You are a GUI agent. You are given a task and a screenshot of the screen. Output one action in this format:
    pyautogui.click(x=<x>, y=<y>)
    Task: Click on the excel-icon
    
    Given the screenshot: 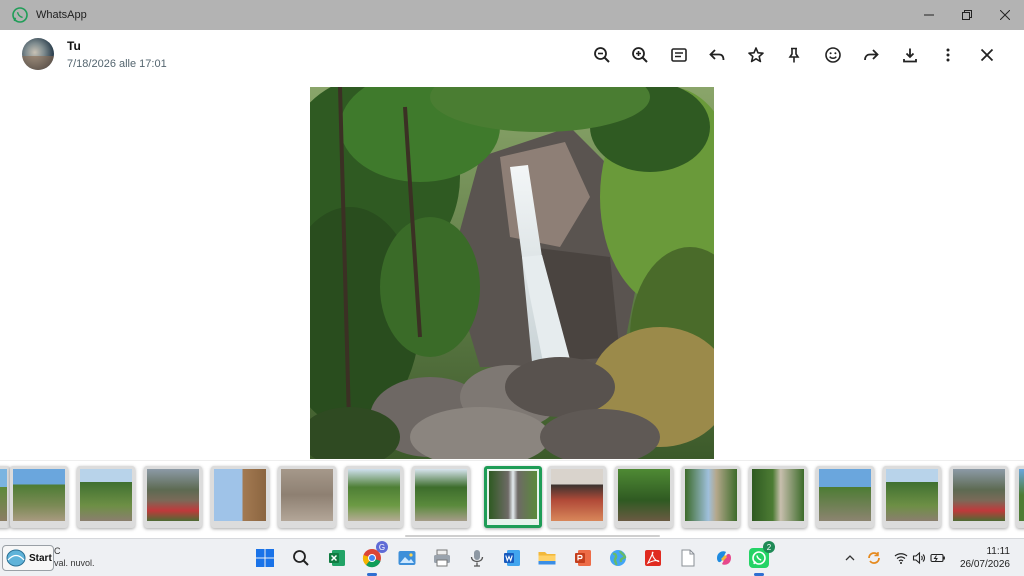 What is the action you would take?
    pyautogui.click(x=337, y=558)
    